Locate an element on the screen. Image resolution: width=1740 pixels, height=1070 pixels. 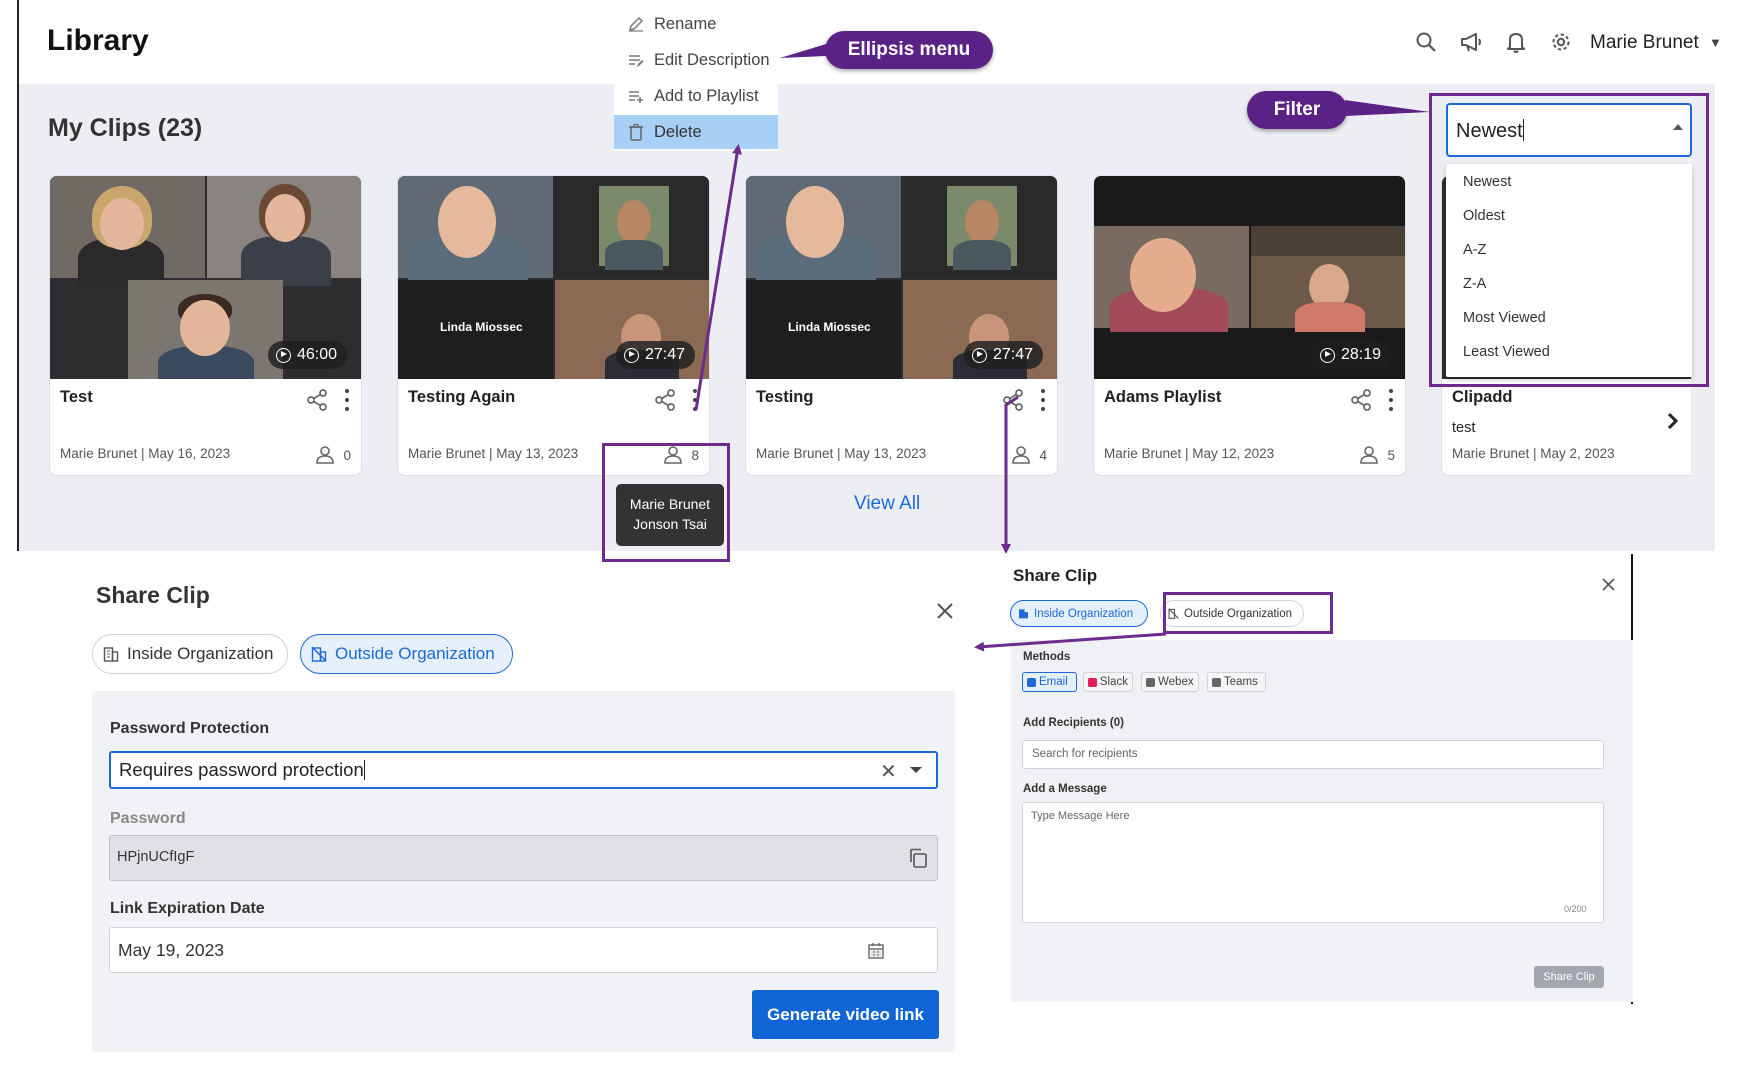
filter-value: Newest is located at coordinates (1489, 131).